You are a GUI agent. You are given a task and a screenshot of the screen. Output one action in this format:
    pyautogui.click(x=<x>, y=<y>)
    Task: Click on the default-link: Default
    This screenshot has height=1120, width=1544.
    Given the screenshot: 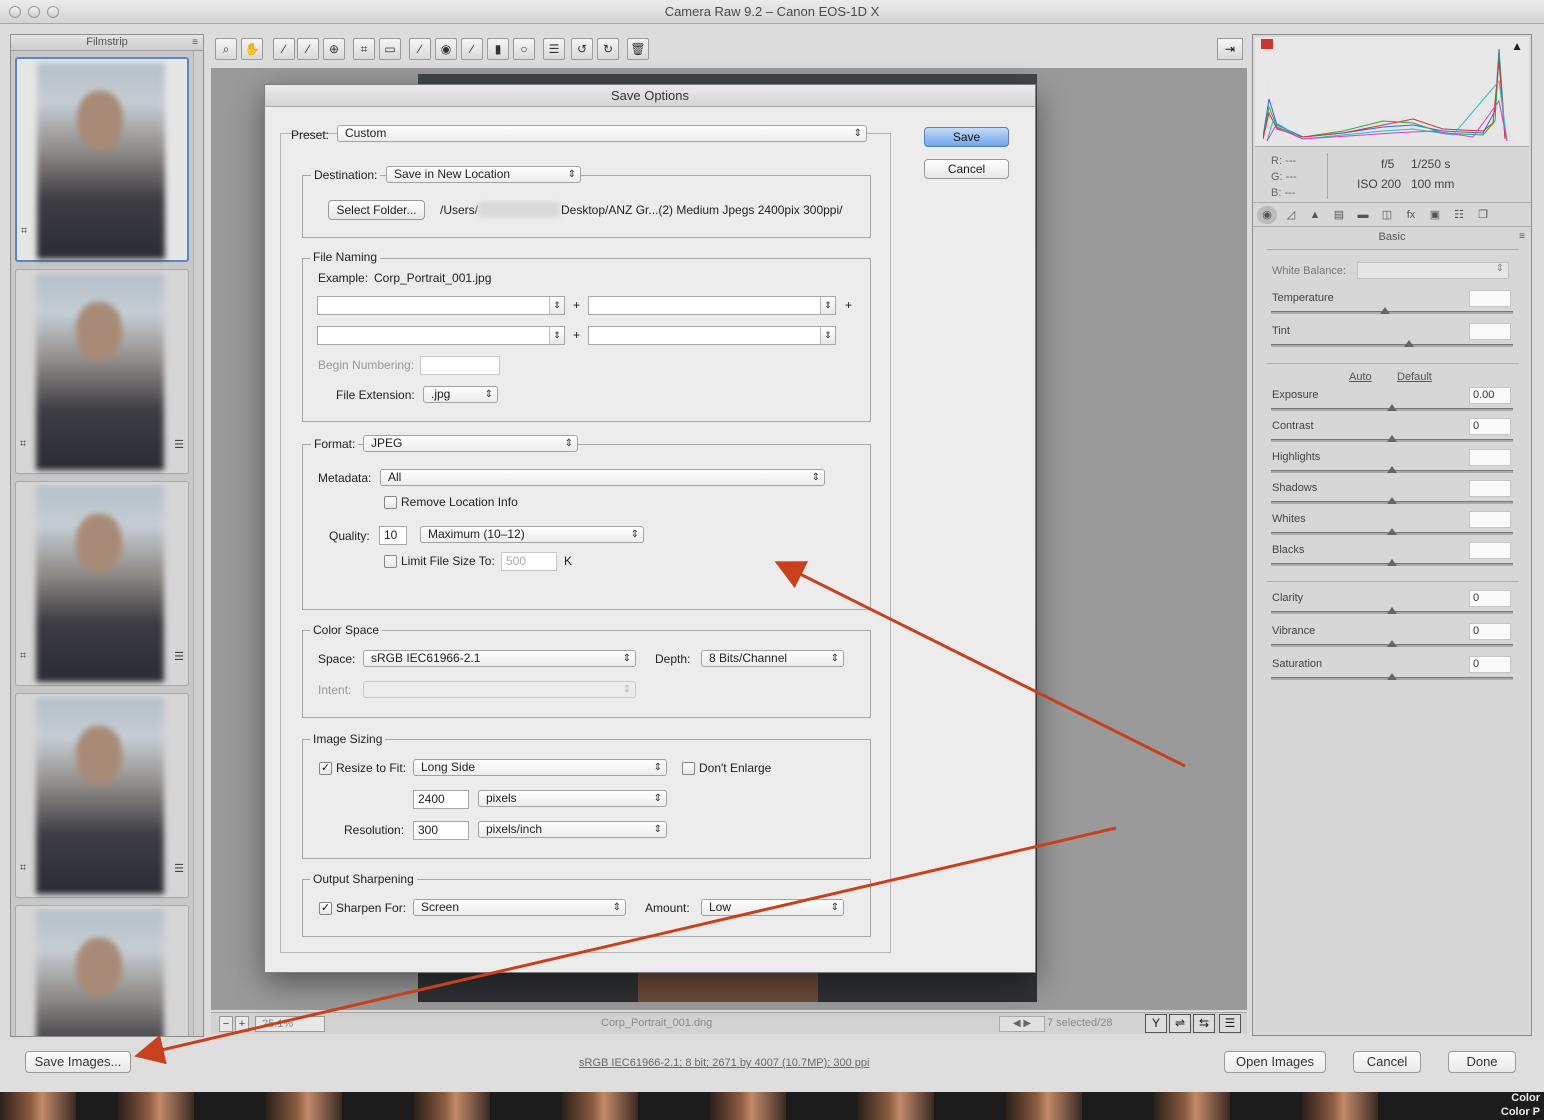 What is the action you would take?
    pyautogui.click(x=1414, y=377)
    